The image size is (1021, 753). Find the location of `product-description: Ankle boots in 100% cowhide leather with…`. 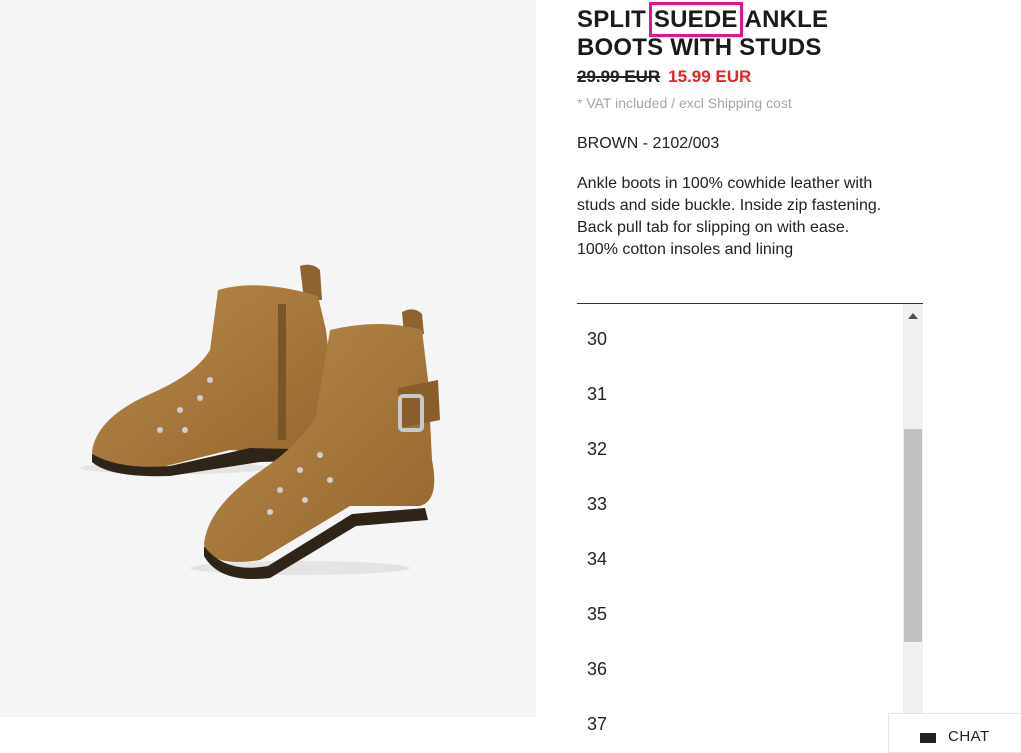

product-description: Ankle boots in 100% cowhide leather with… is located at coordinates (749, 217).